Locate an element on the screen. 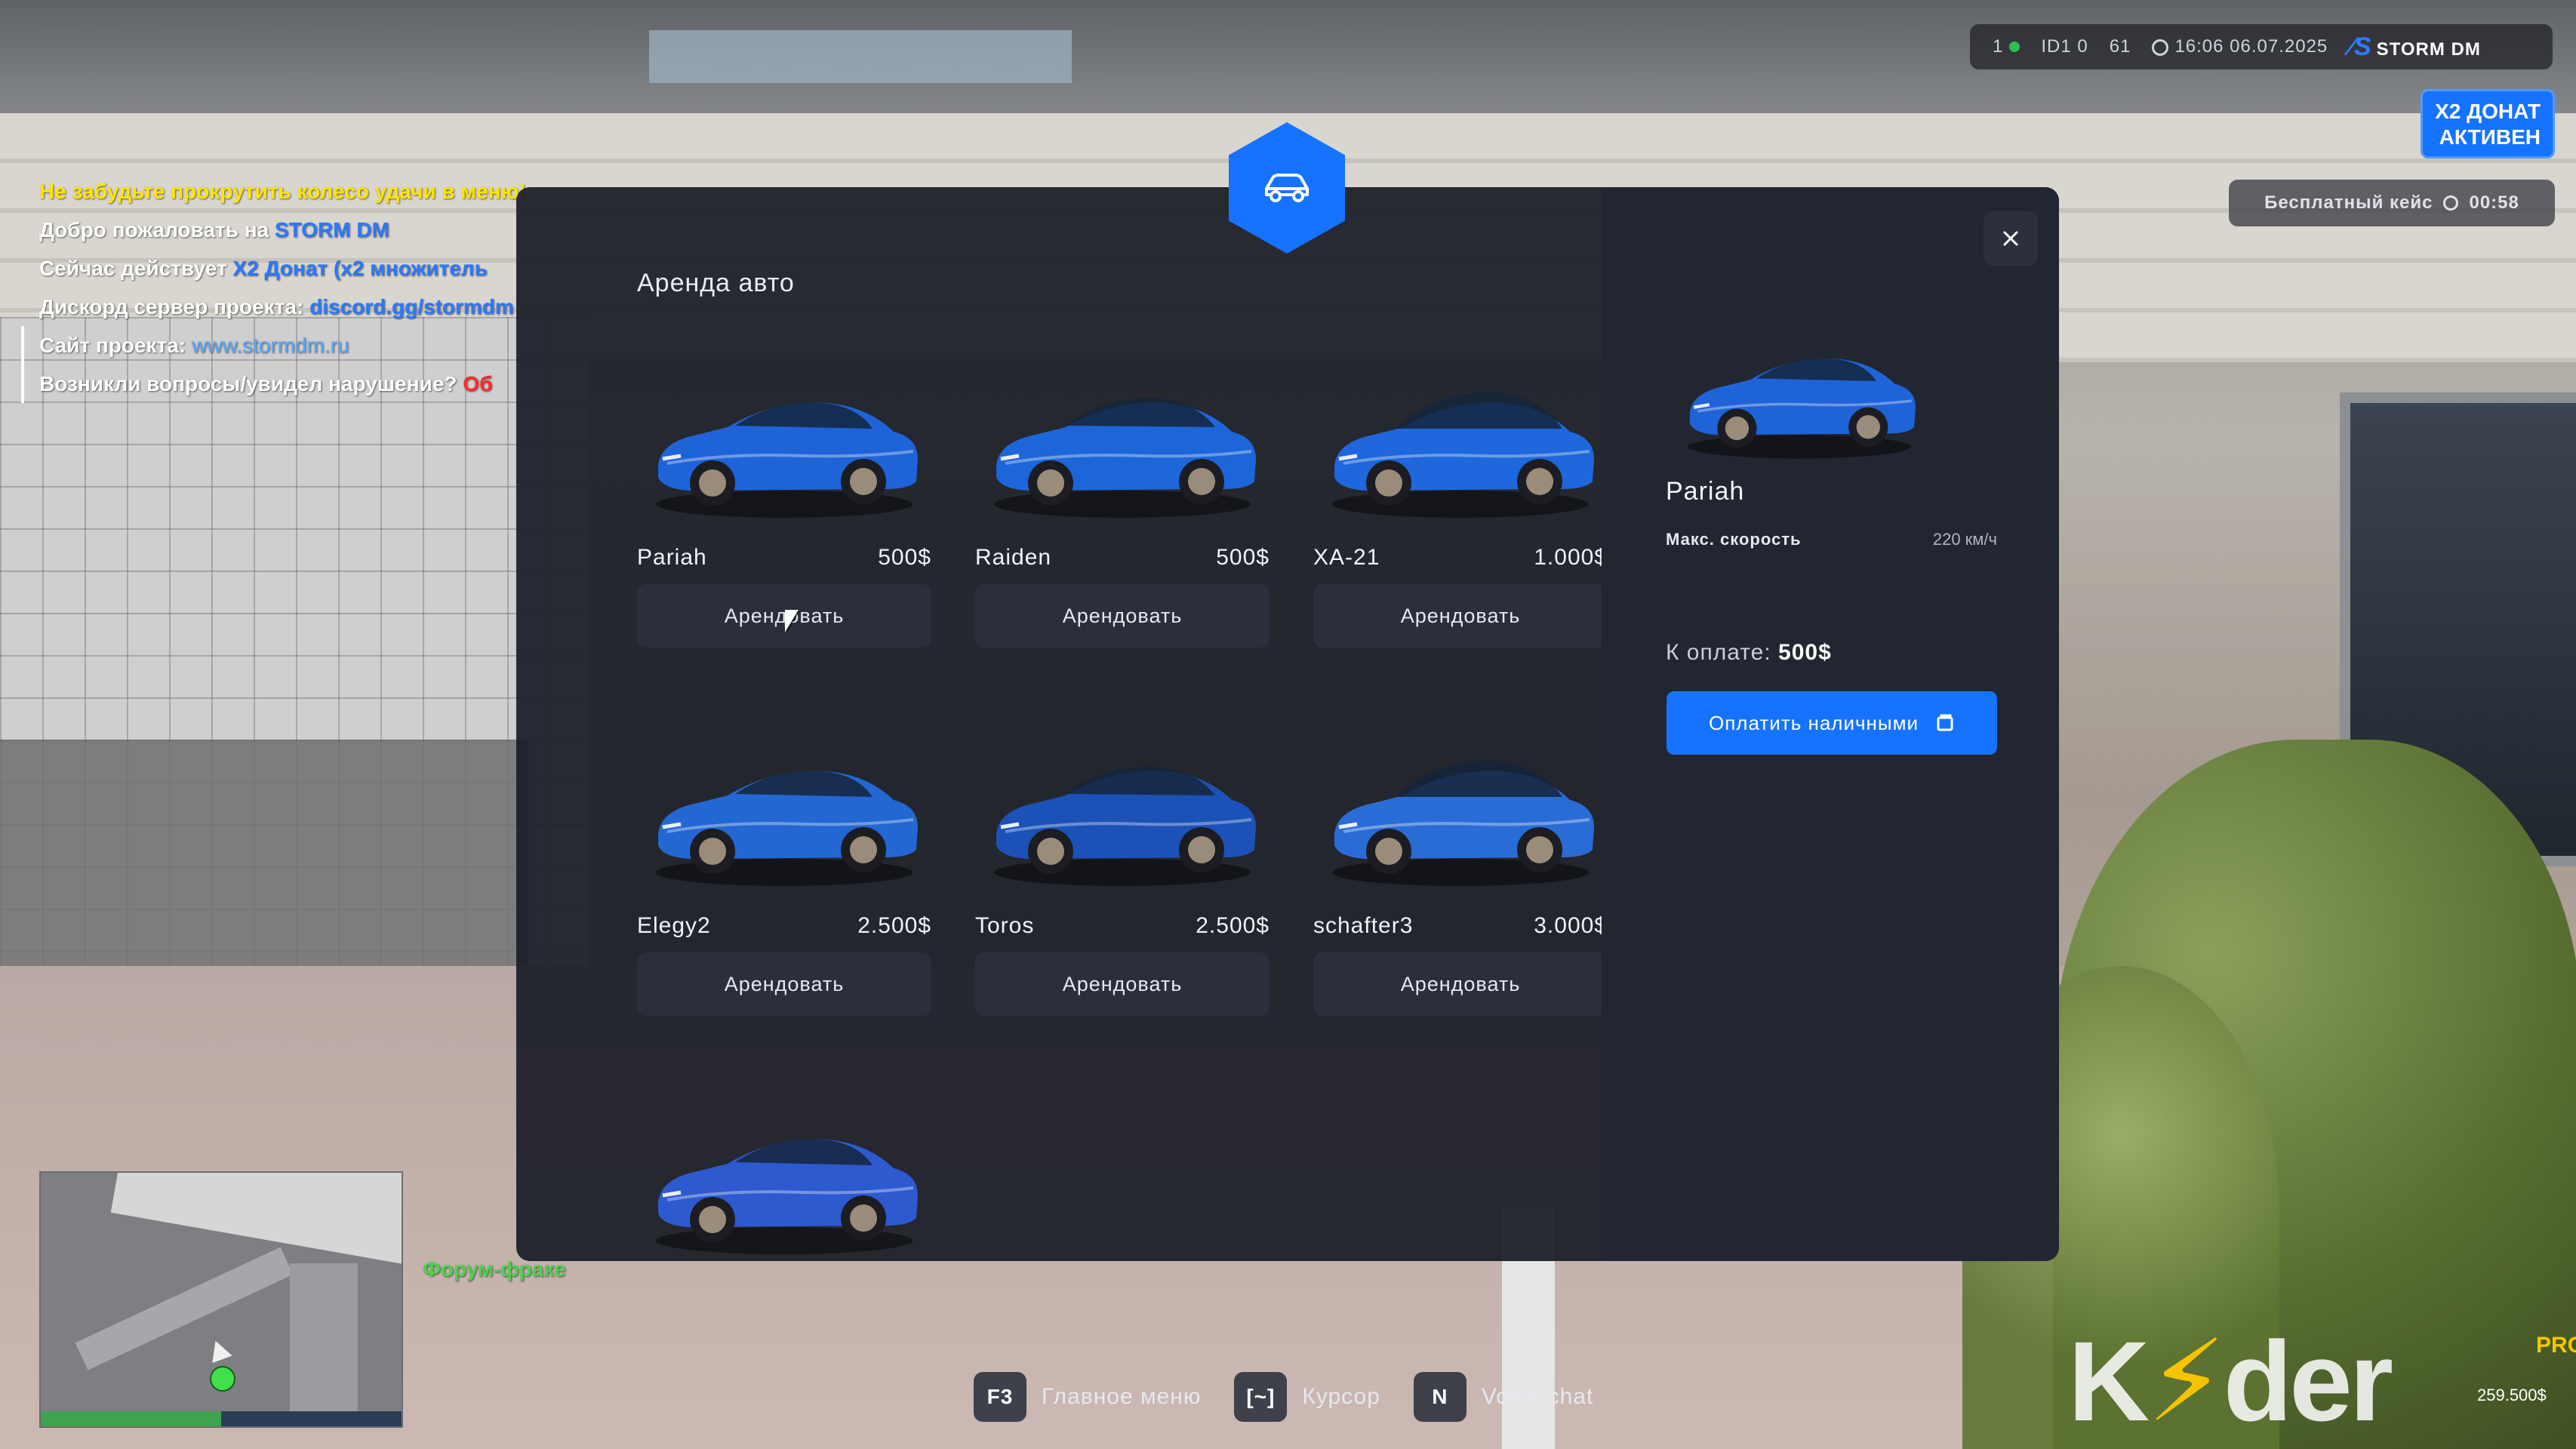  car-info-row: Toros 2.500$ is located at coordinates (1122, 926).